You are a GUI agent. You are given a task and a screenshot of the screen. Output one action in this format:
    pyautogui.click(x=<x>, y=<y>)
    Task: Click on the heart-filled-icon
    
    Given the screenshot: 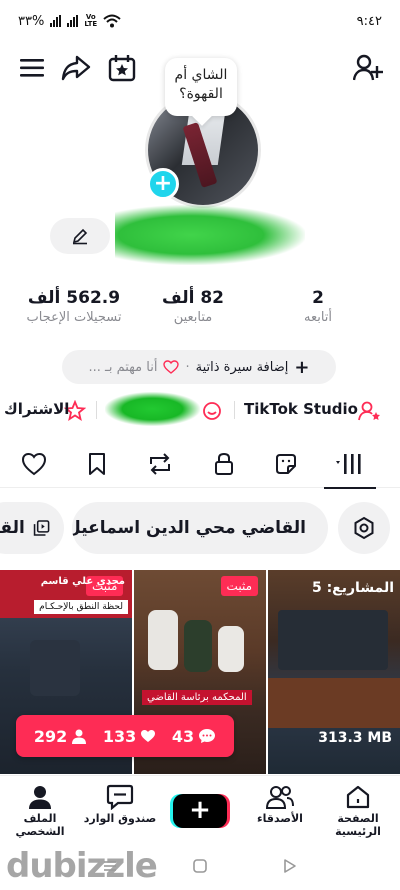 What is the action you would take?
    pyautogui.click(x=148, y=736)
    